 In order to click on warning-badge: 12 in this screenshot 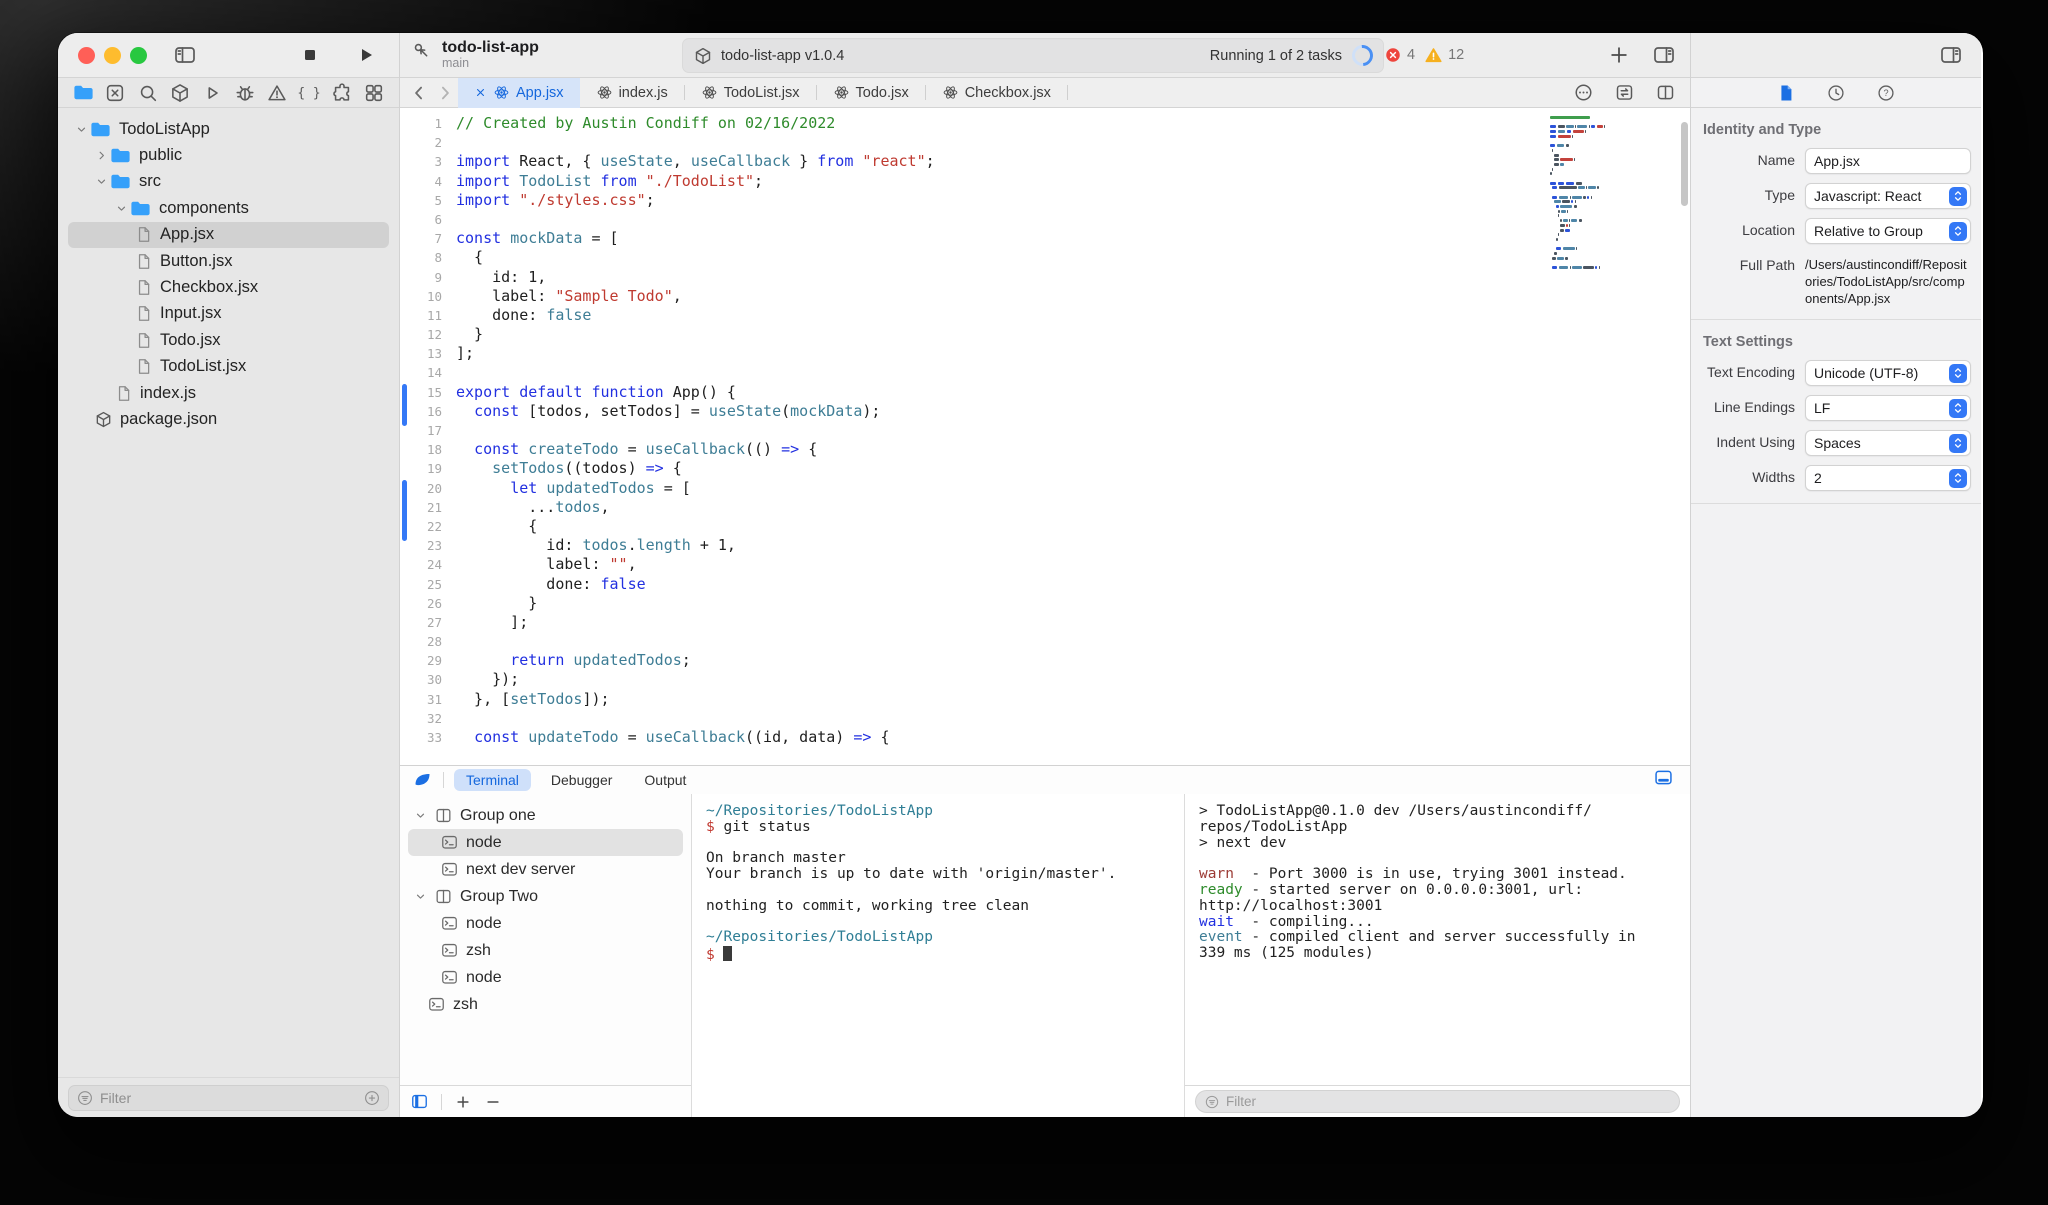, I will do `click(1444, 55)`.